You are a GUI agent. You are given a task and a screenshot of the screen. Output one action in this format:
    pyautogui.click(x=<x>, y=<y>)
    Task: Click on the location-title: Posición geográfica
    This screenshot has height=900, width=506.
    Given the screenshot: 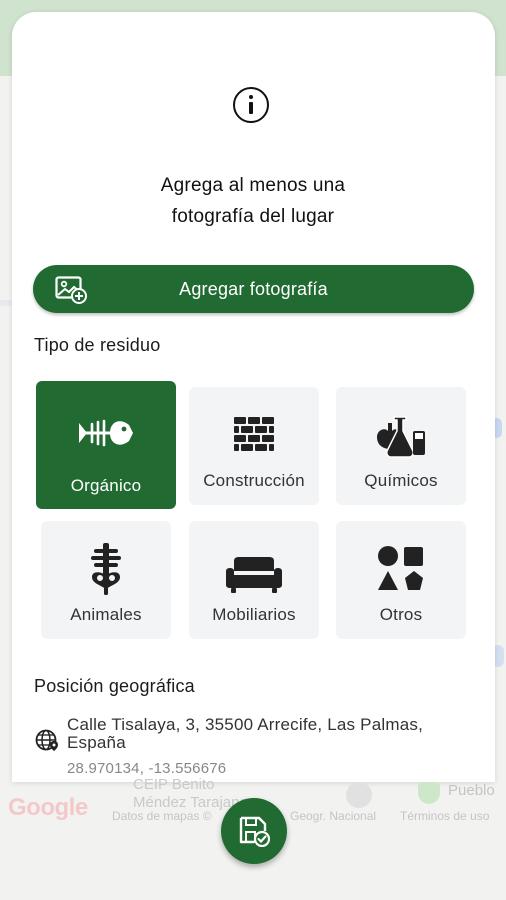 What is the action you would take?
    pyautogui.click(x=114, y=686)
    